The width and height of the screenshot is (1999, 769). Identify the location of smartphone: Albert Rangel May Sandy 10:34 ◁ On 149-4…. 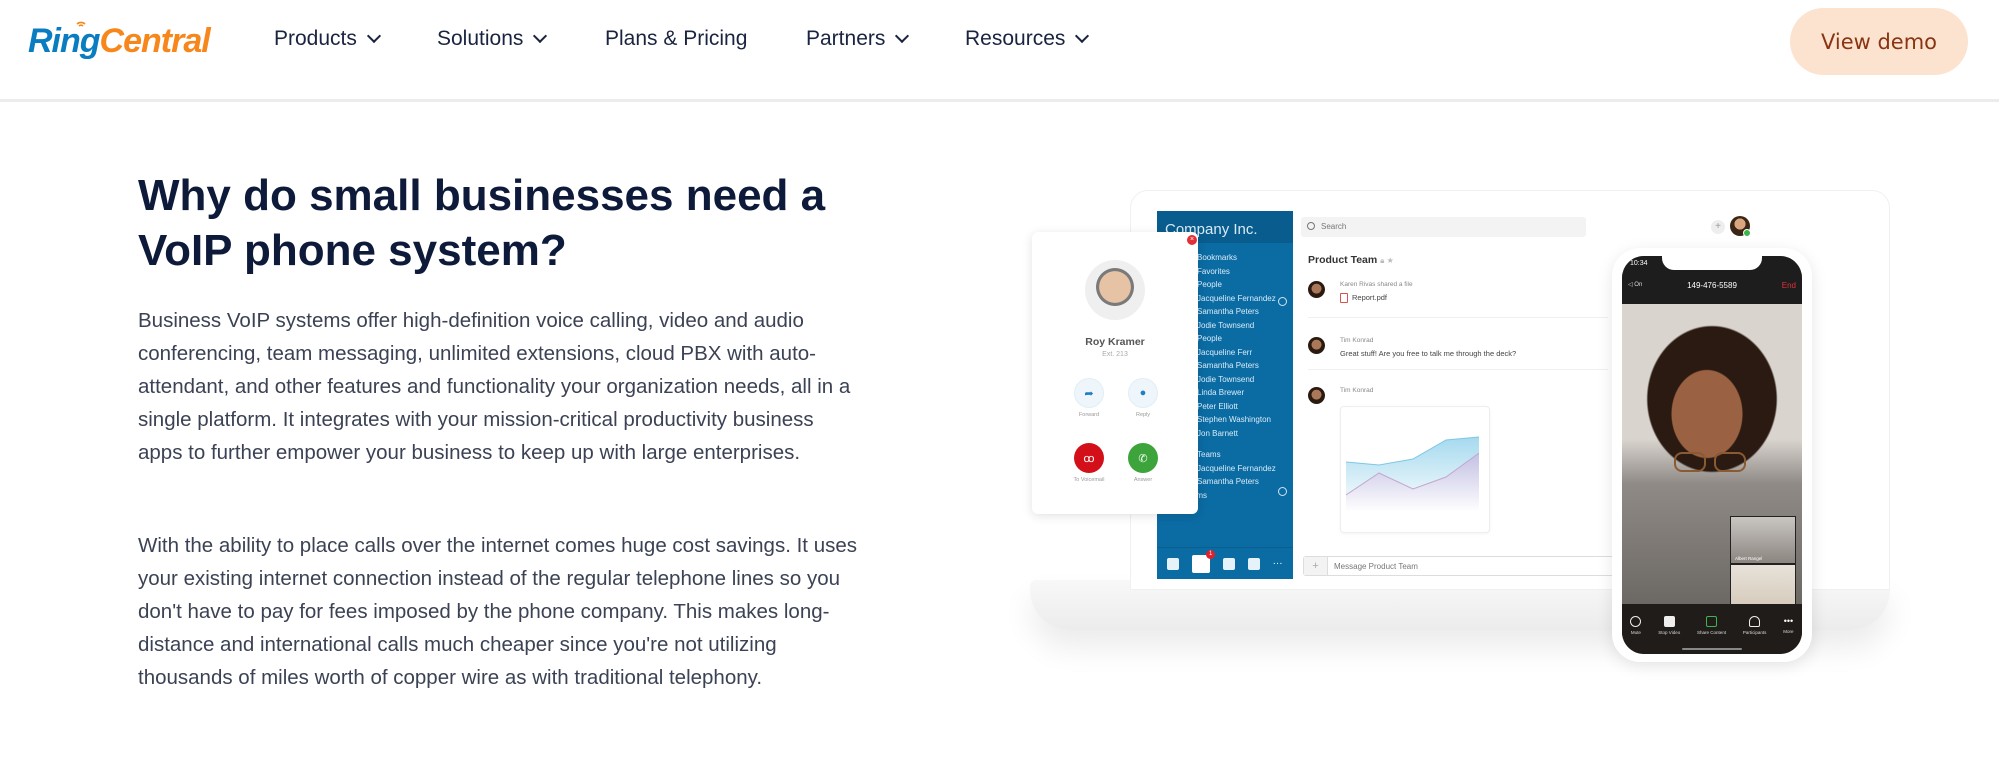
(1712, 455).